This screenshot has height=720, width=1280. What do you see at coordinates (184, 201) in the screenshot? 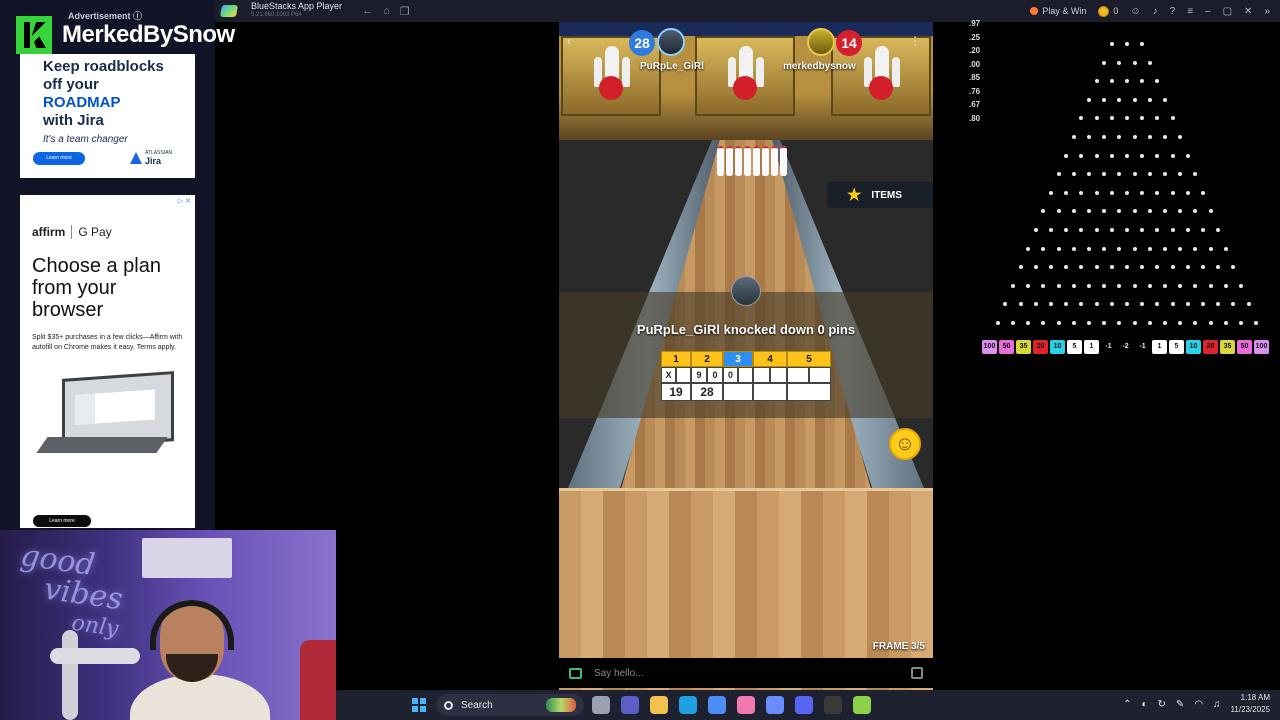
I see `adchoices-icon: ▷ ✕` at bounding box center [184, 201].